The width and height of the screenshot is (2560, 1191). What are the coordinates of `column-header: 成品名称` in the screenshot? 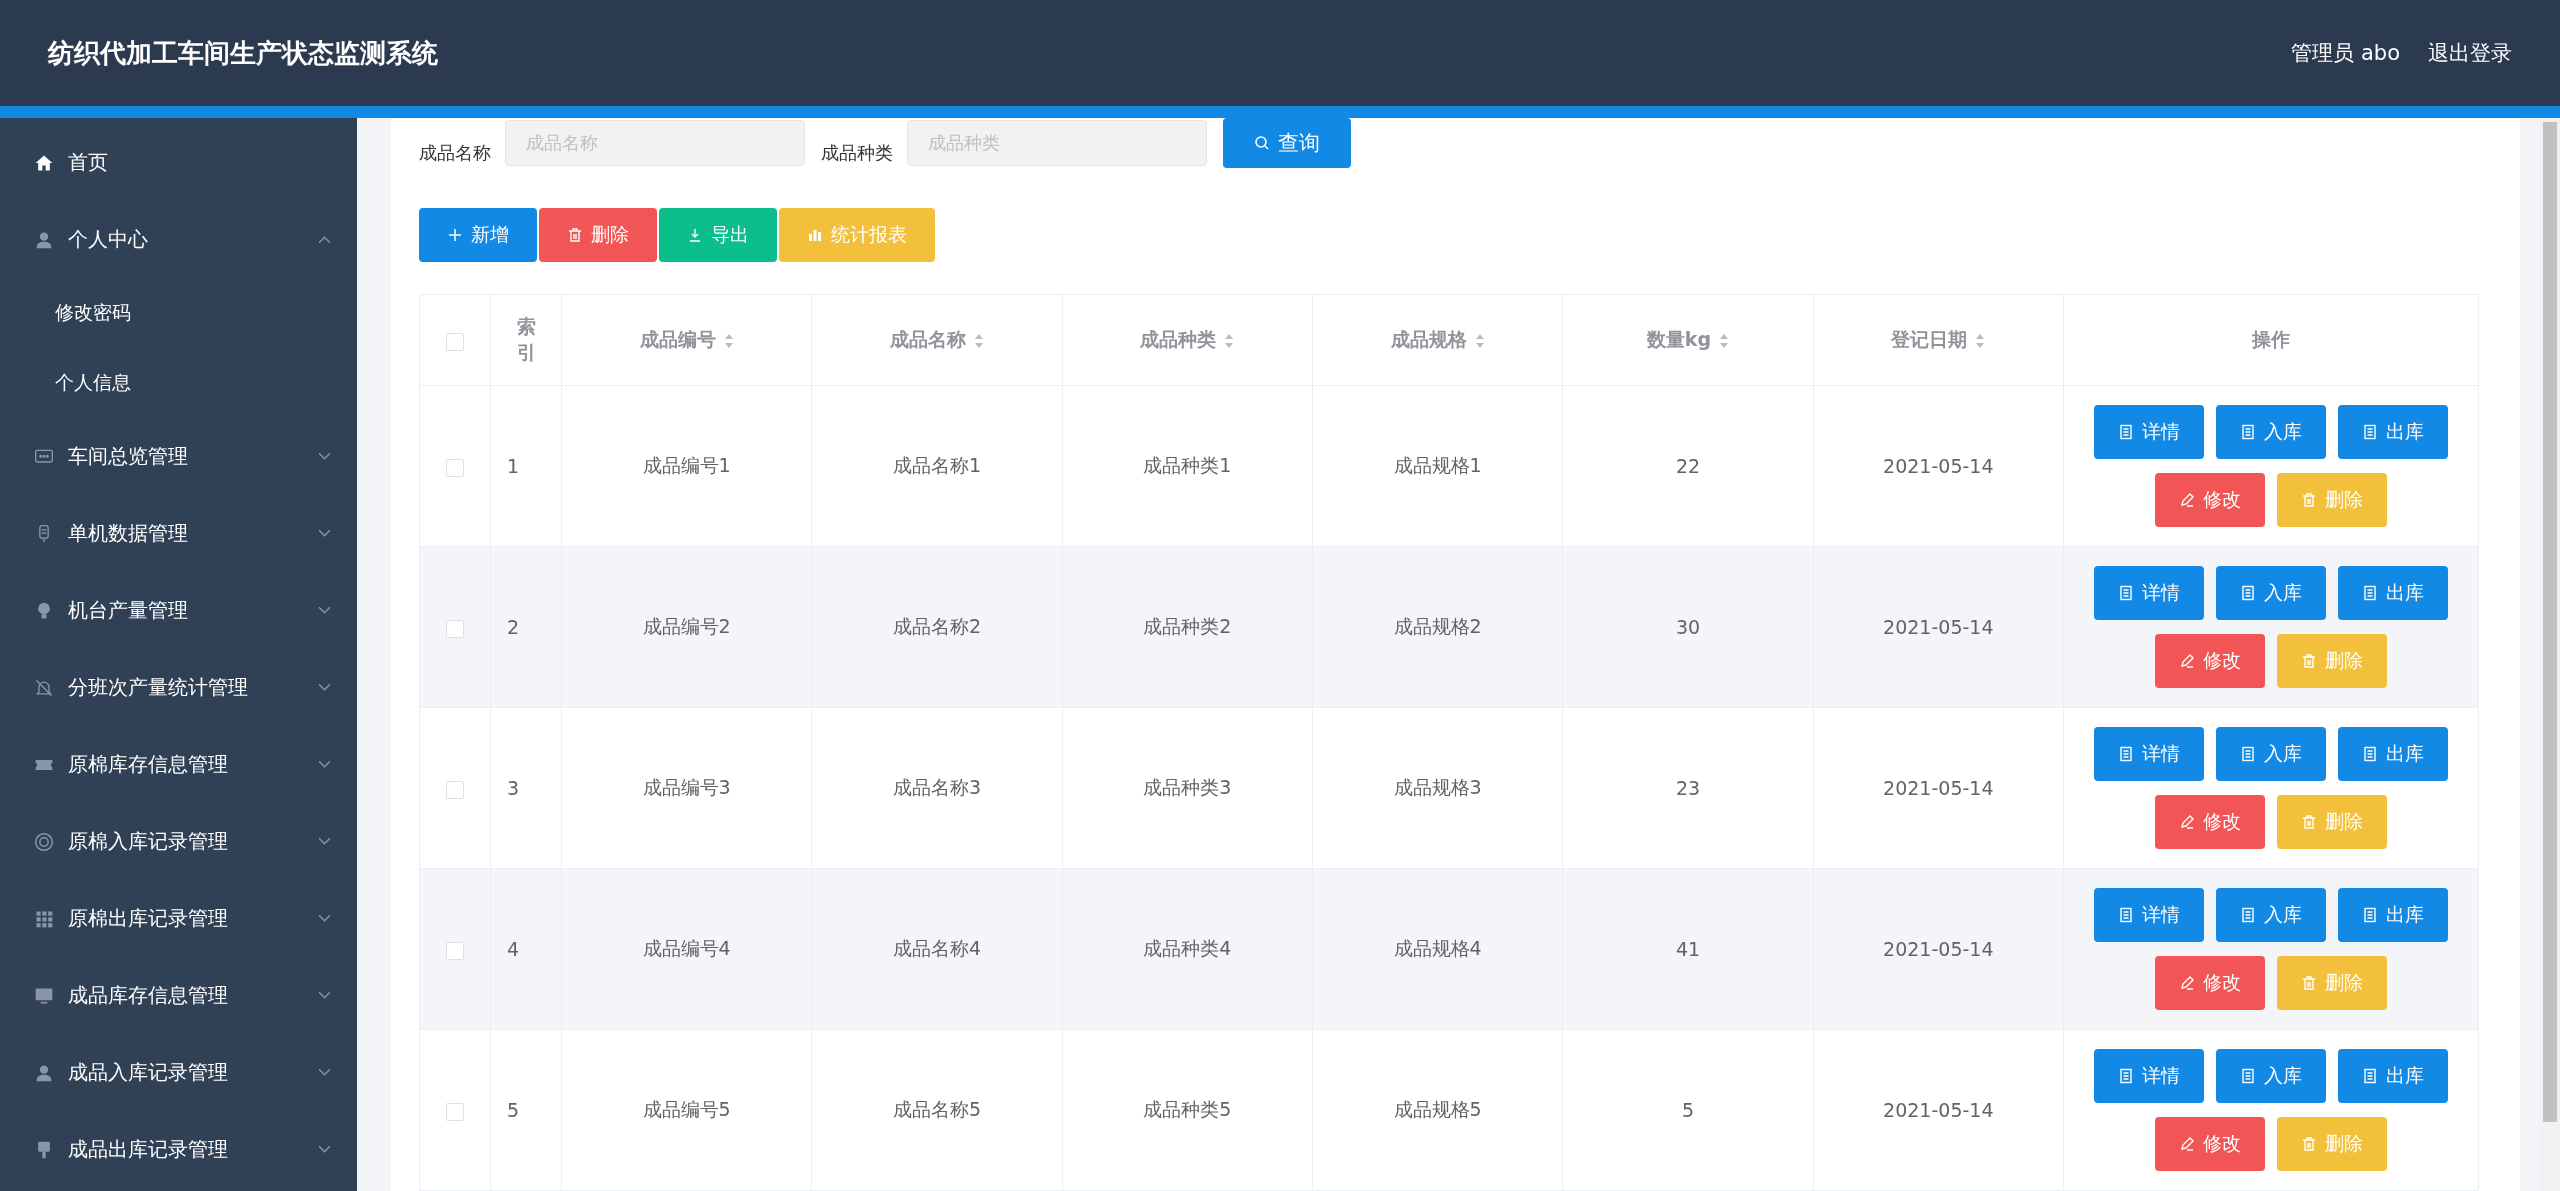 It's located at (937, 340).